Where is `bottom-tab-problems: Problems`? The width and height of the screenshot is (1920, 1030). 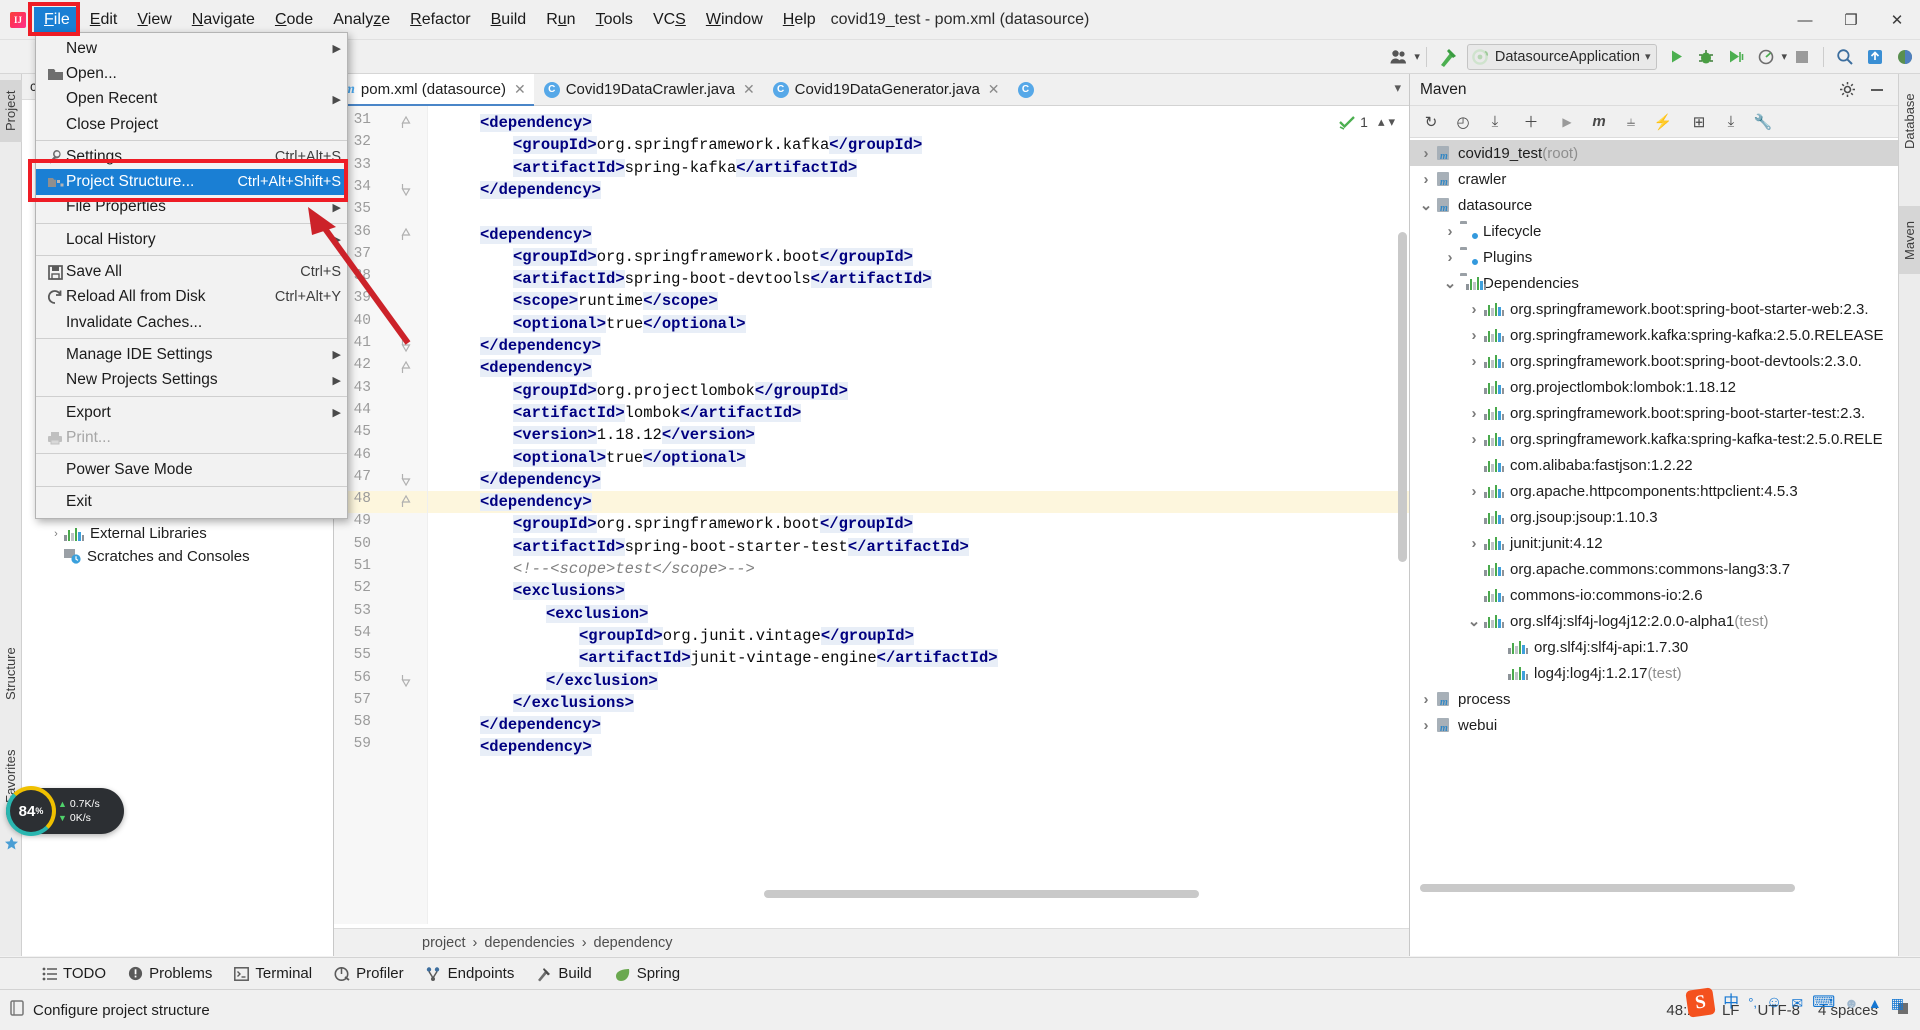 bottom-tab-problems: Problems is located at coordinates (170, 973).